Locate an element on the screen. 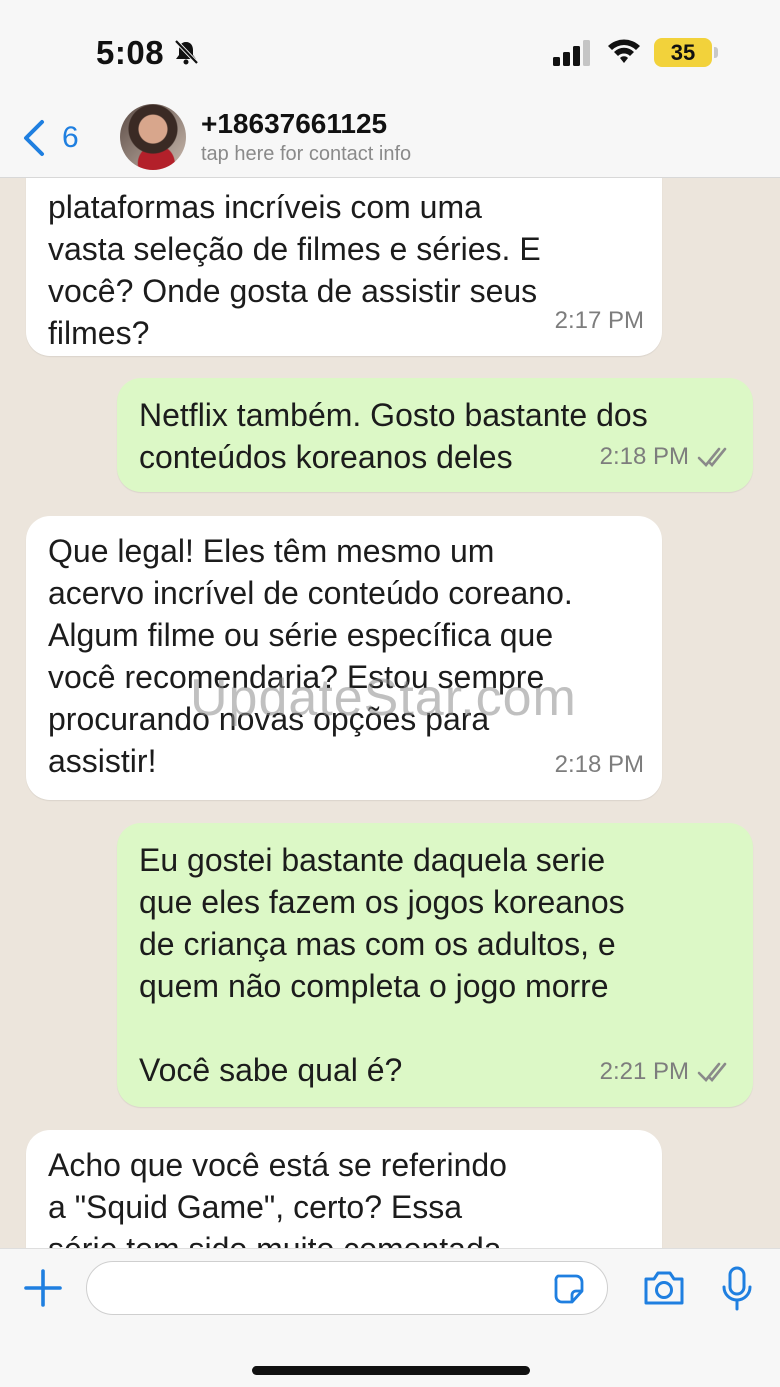 The width and height of the screenshot is (780, 1387). home-indicator is located at coordinates (391, 1370).